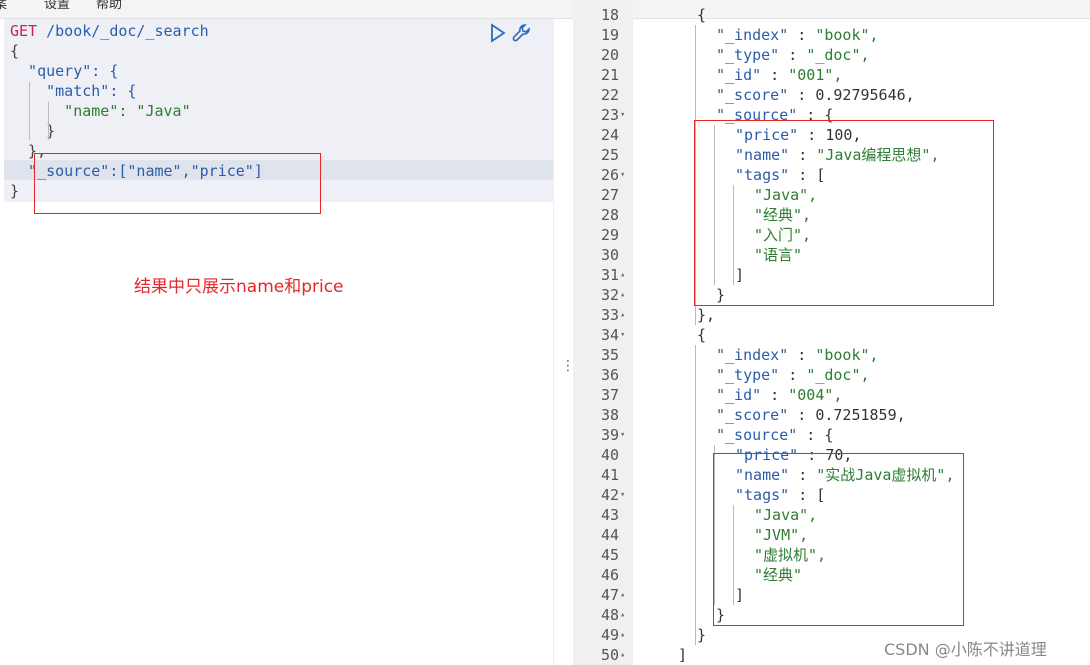 The width and height of the screenshot is (1090, 665). I want to click on line-number: 23, so click(609, 115).